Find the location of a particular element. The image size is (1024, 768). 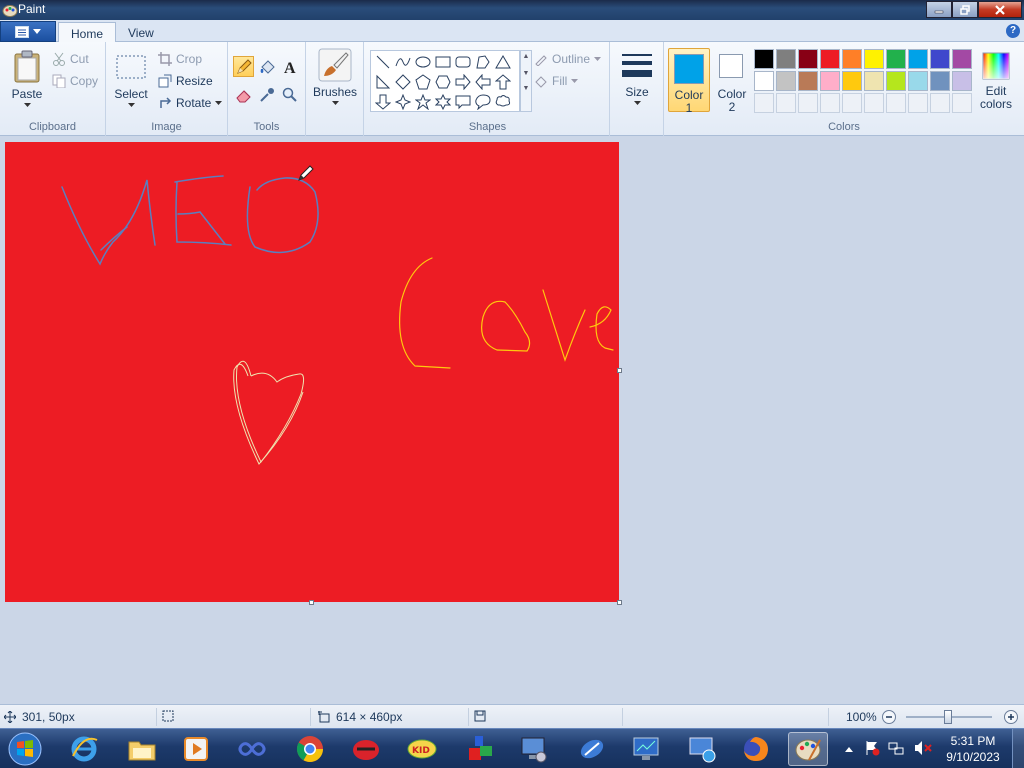

color1-button: Color 1 is located at coordinates (689, 81).